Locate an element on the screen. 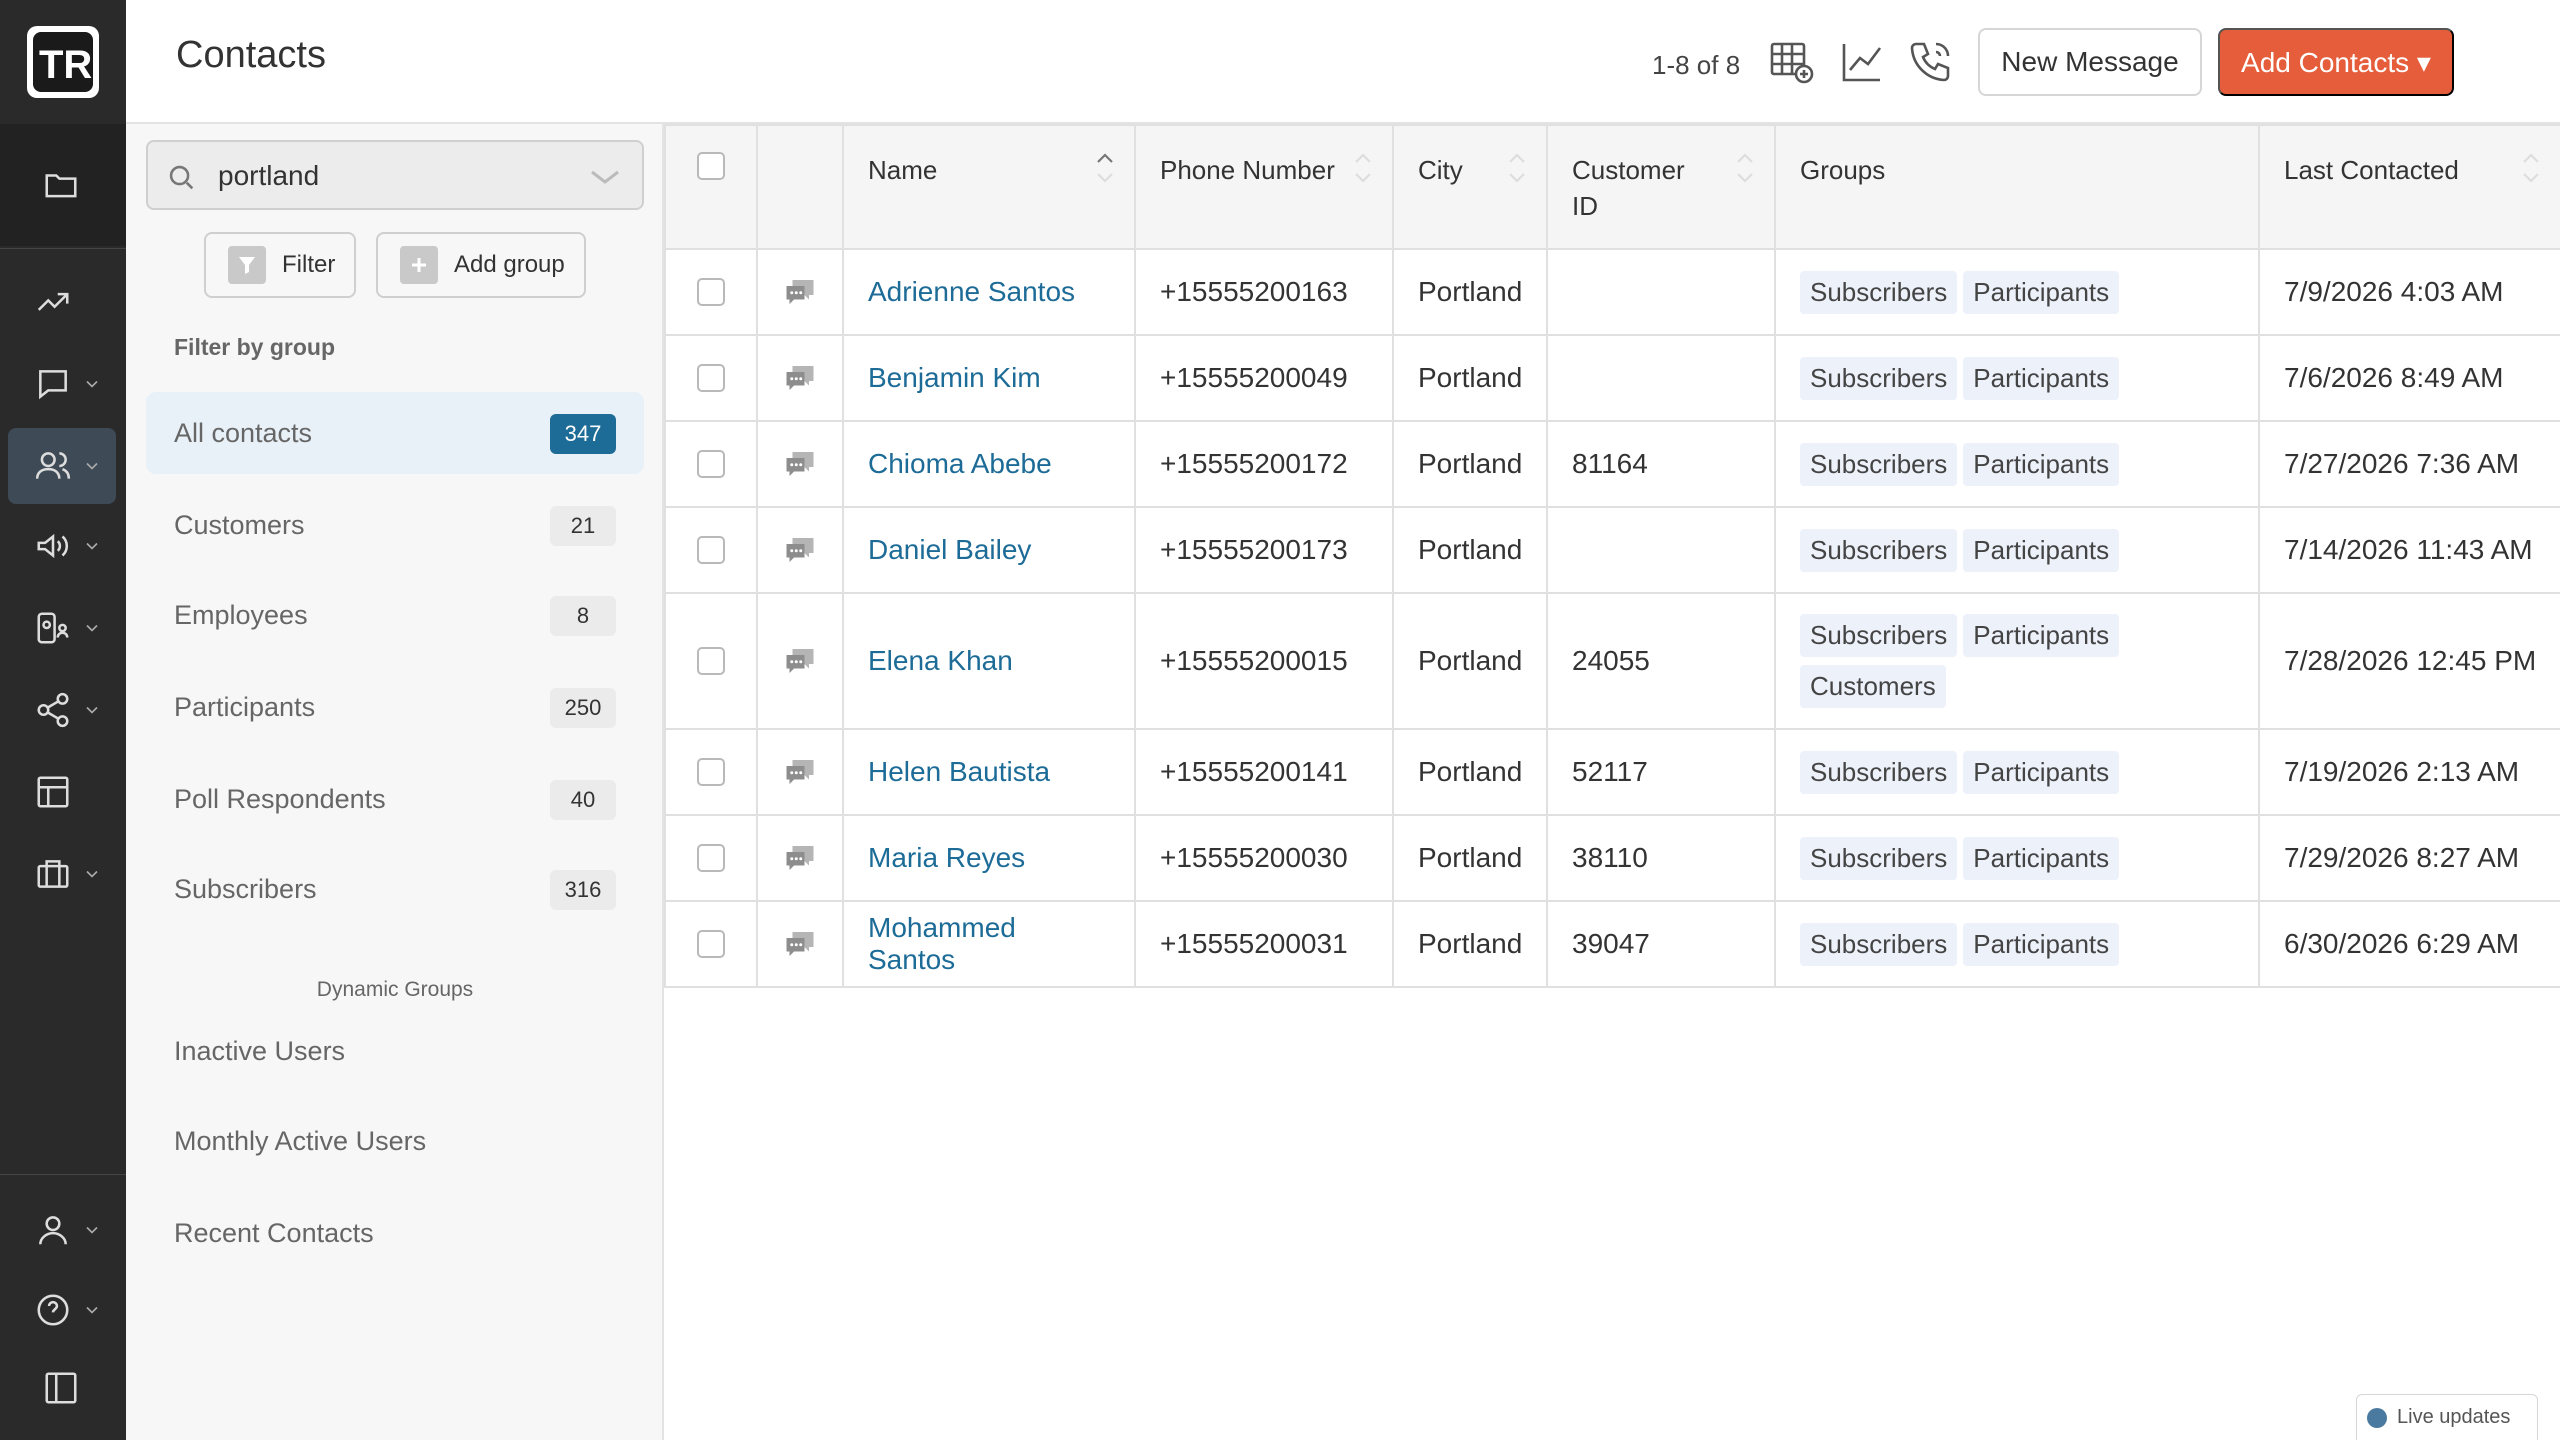  filter-button: Filter is located at coordinates (280, 265).